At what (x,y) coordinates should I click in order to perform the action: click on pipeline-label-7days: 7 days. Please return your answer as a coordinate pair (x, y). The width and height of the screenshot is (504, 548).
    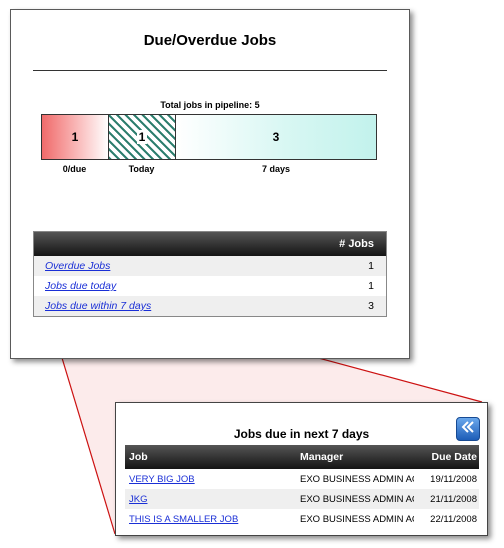
    Looking at the image, I should click on (276, 169).